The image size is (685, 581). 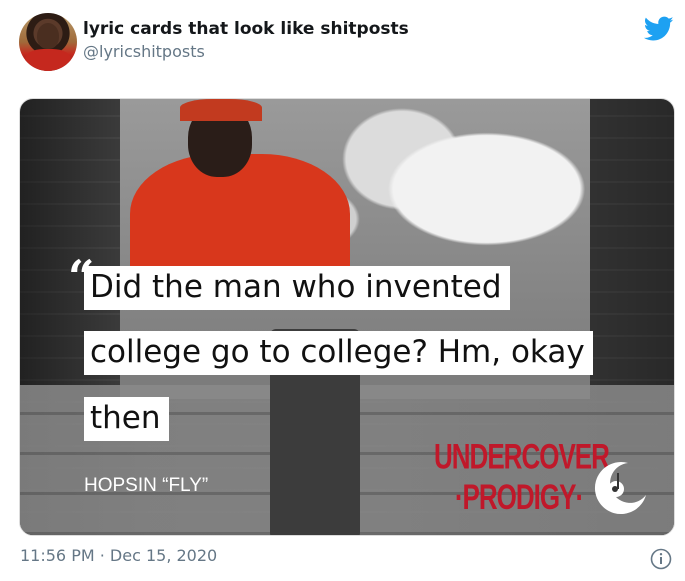 I want to click on user-handle: @lyricshitposts, so click(x=144, y=51).